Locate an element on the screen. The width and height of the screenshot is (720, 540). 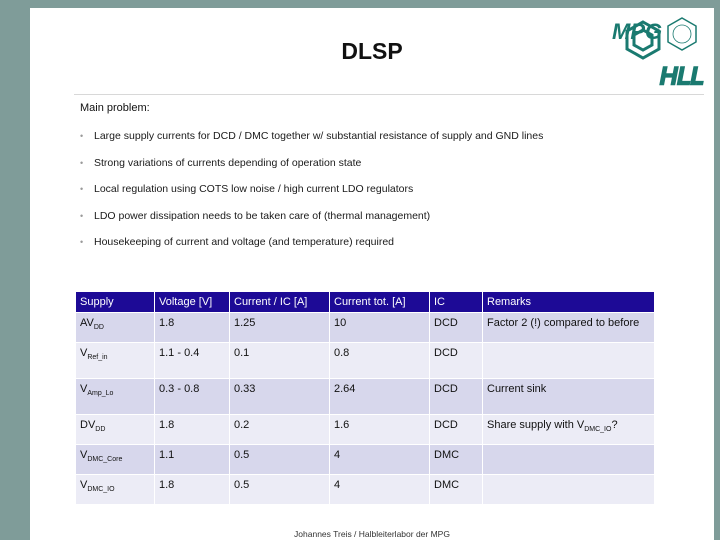
current-tot-cell: 1.6 is located at coordinates (379, 429).